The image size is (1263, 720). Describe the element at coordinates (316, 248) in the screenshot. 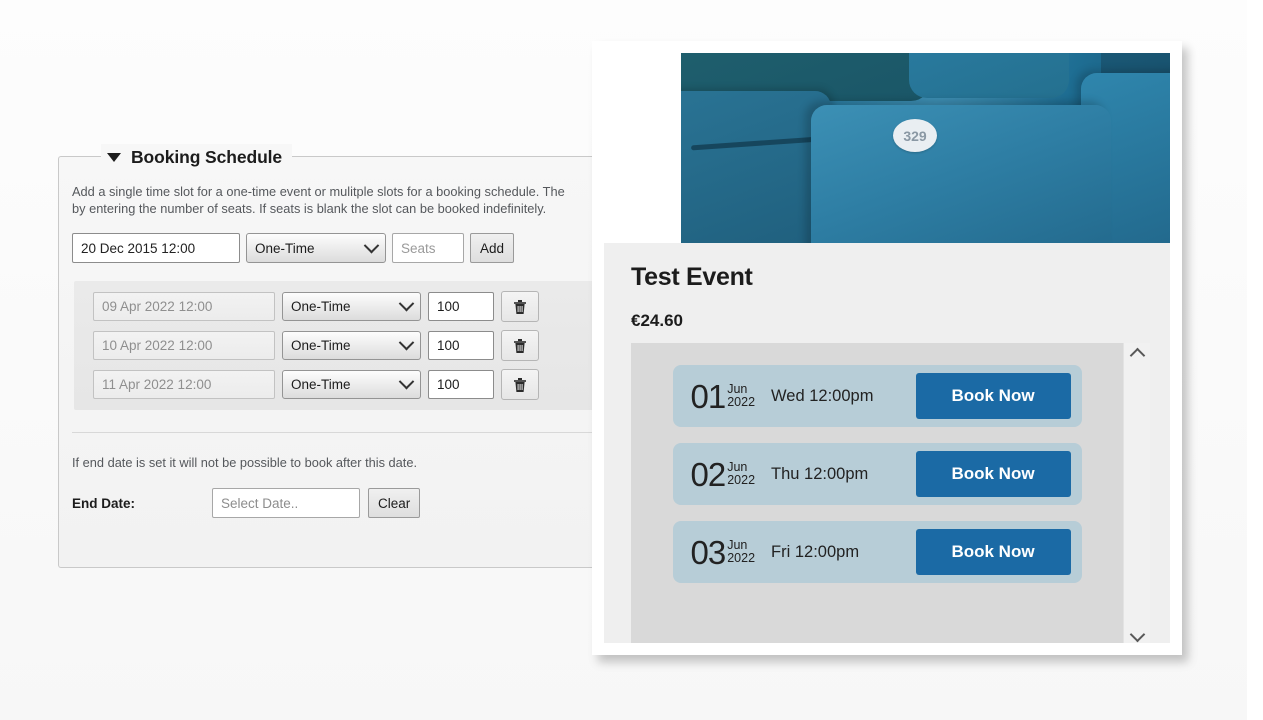

I see `new-slot-type-select: One-Time` at that location.